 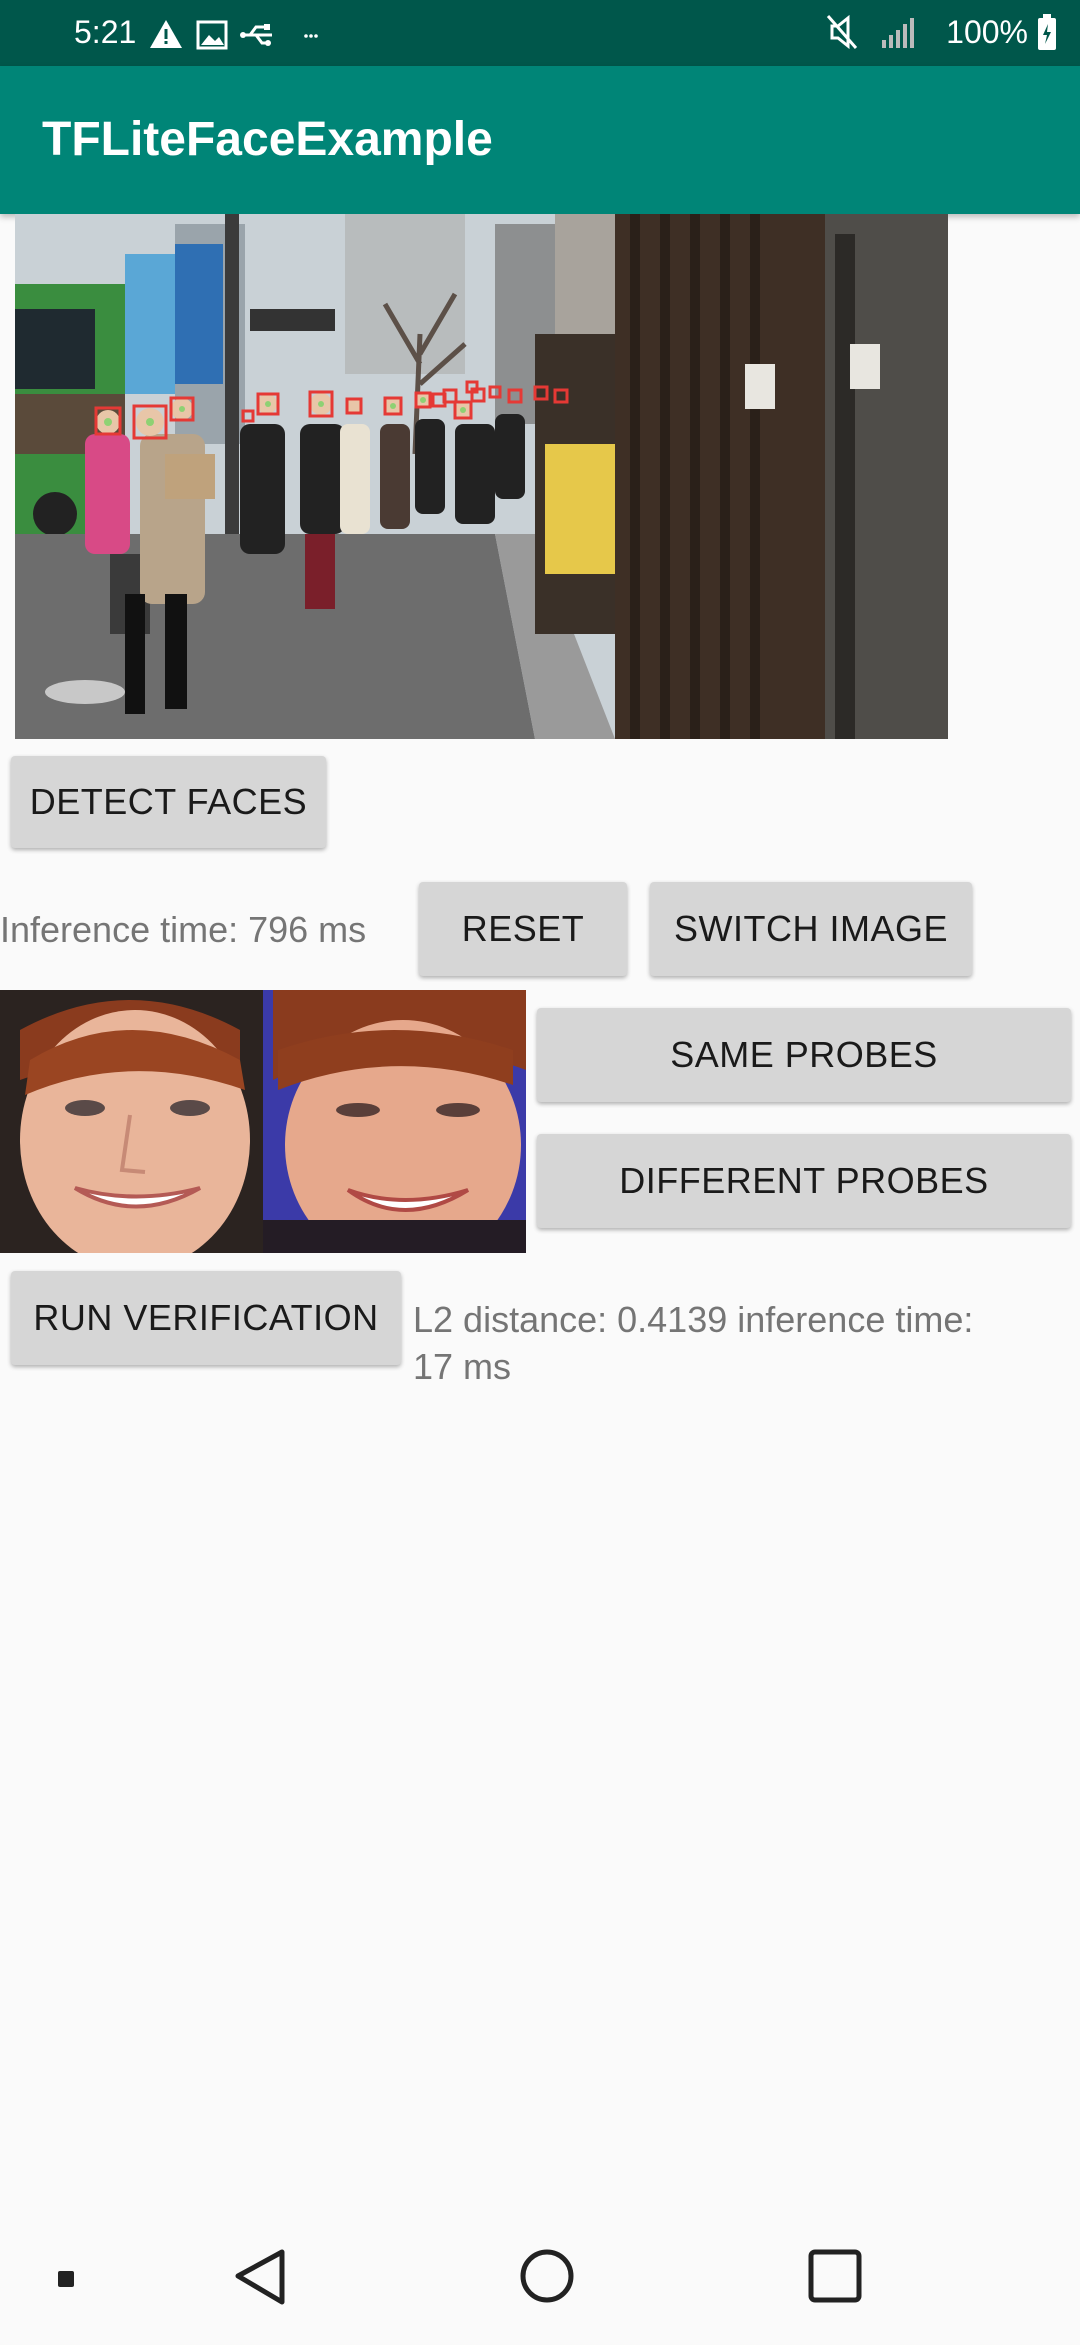 I want to click on switch-image-button: SWITCH IMAGE, so click(x=811, y=929).